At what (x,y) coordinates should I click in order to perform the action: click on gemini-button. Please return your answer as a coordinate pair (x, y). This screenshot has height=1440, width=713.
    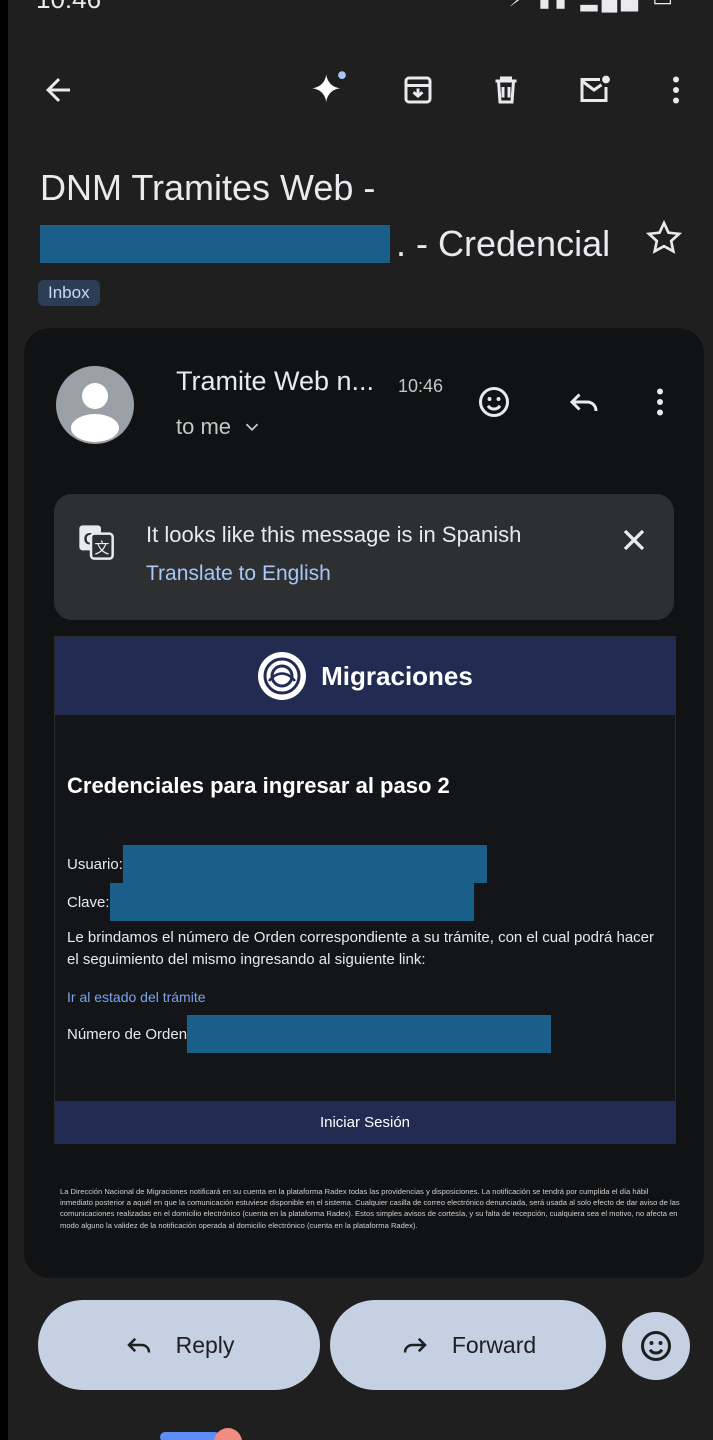
    Looking at the image, I should click on (328, 90).